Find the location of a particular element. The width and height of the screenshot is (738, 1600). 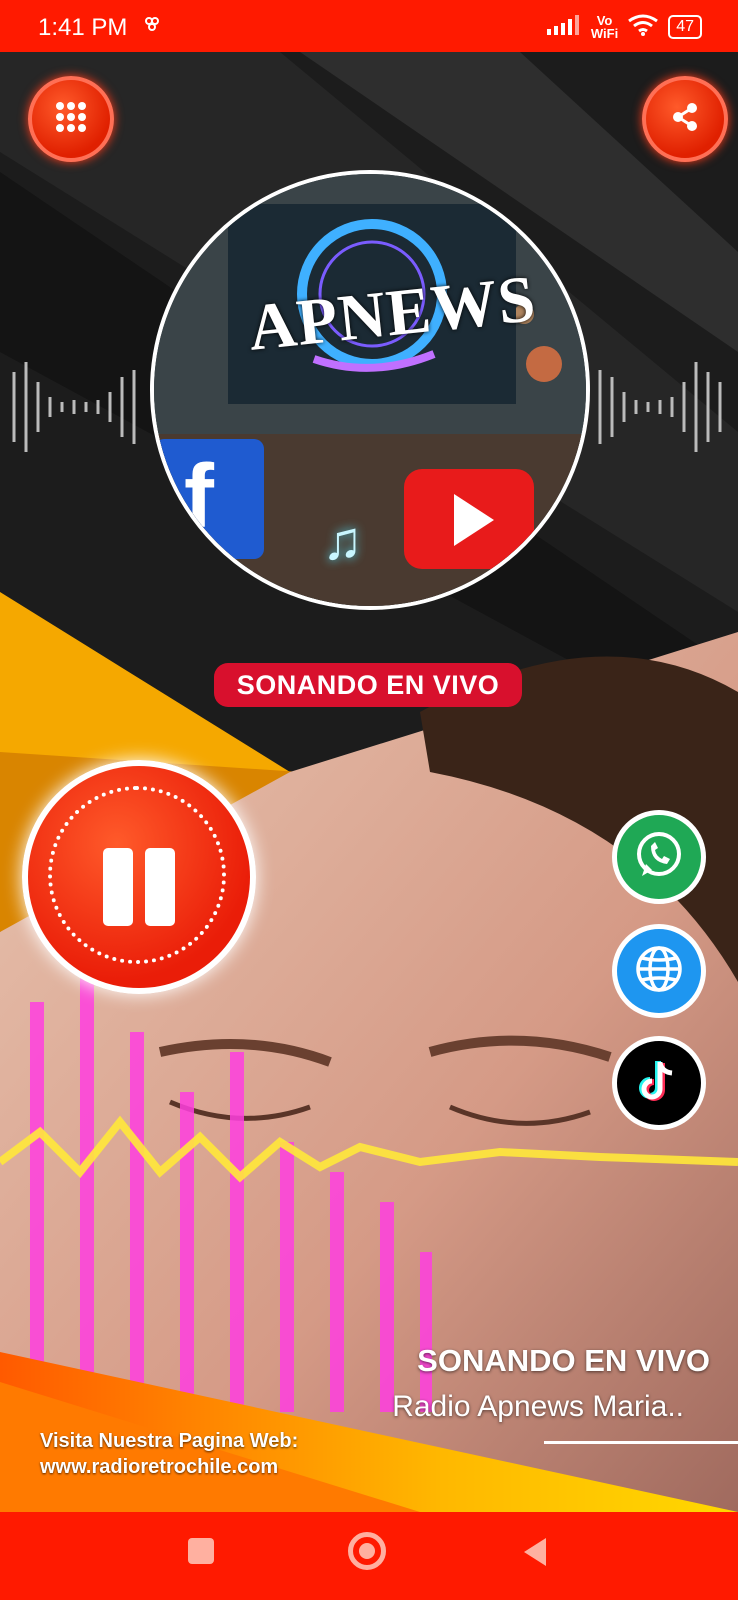

pause-button is located at coordinates (139, 877).